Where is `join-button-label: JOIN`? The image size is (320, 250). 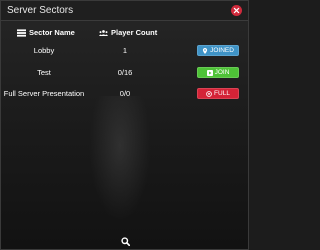 join-button-label: JOIN is located at coordinates (222, 72).